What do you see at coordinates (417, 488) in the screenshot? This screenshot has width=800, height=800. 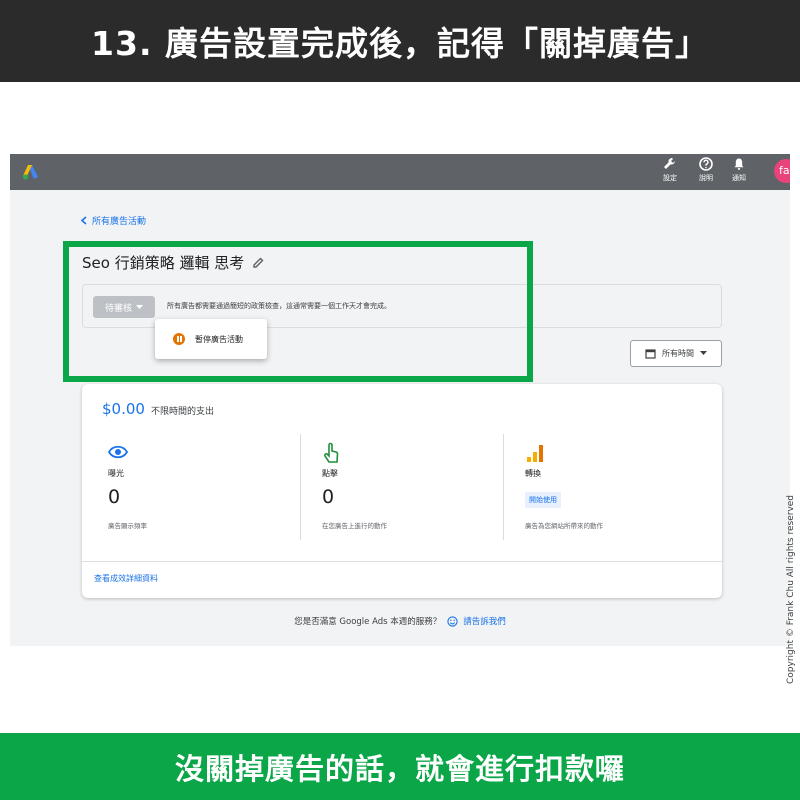 I see `metric-clicks: 點擊 0 在您廣告上進行的動作` at bounding box center [417, 488].